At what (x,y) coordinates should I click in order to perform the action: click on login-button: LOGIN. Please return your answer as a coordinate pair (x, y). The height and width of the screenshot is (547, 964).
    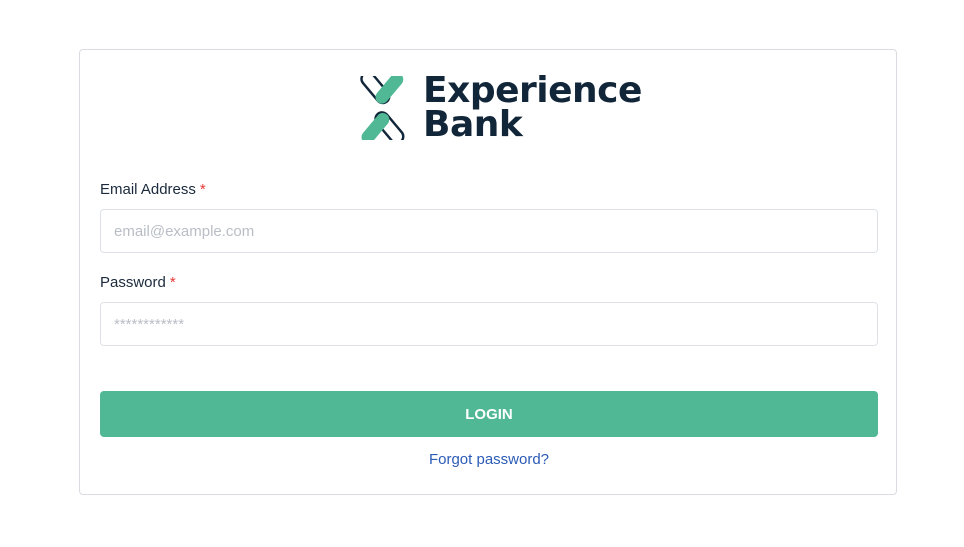
    Looking at the image, I should click on (489, 414).